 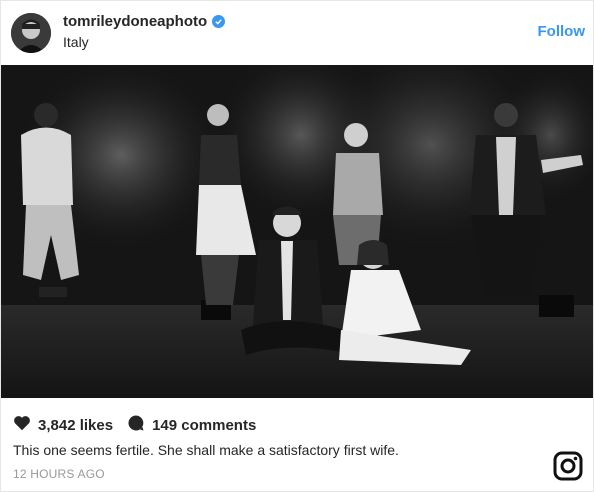 I want to click on likes-count: 3,842 likes, so click(x=76, y=425).